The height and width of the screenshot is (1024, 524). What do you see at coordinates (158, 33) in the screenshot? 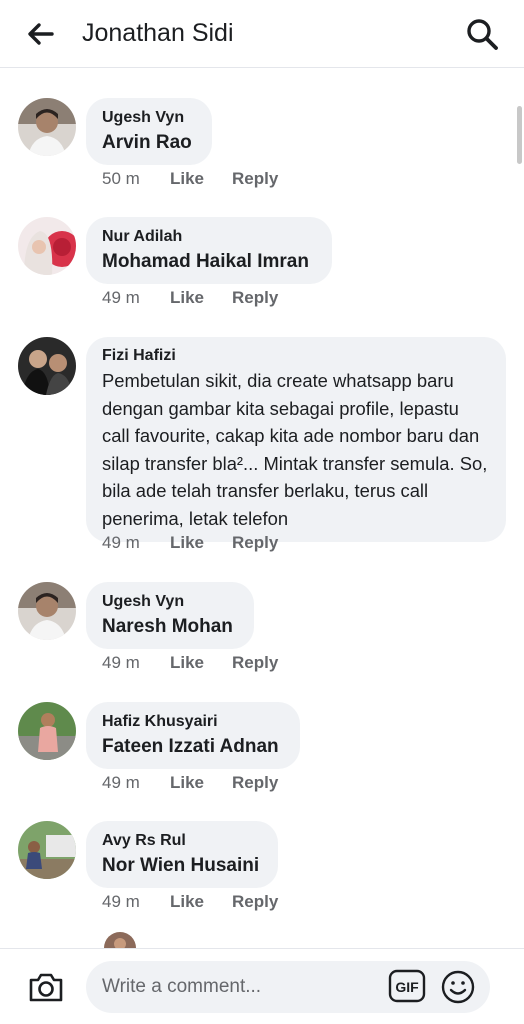
I see `page-title: Jonathan Sidi` at bounding box center [158, 33].